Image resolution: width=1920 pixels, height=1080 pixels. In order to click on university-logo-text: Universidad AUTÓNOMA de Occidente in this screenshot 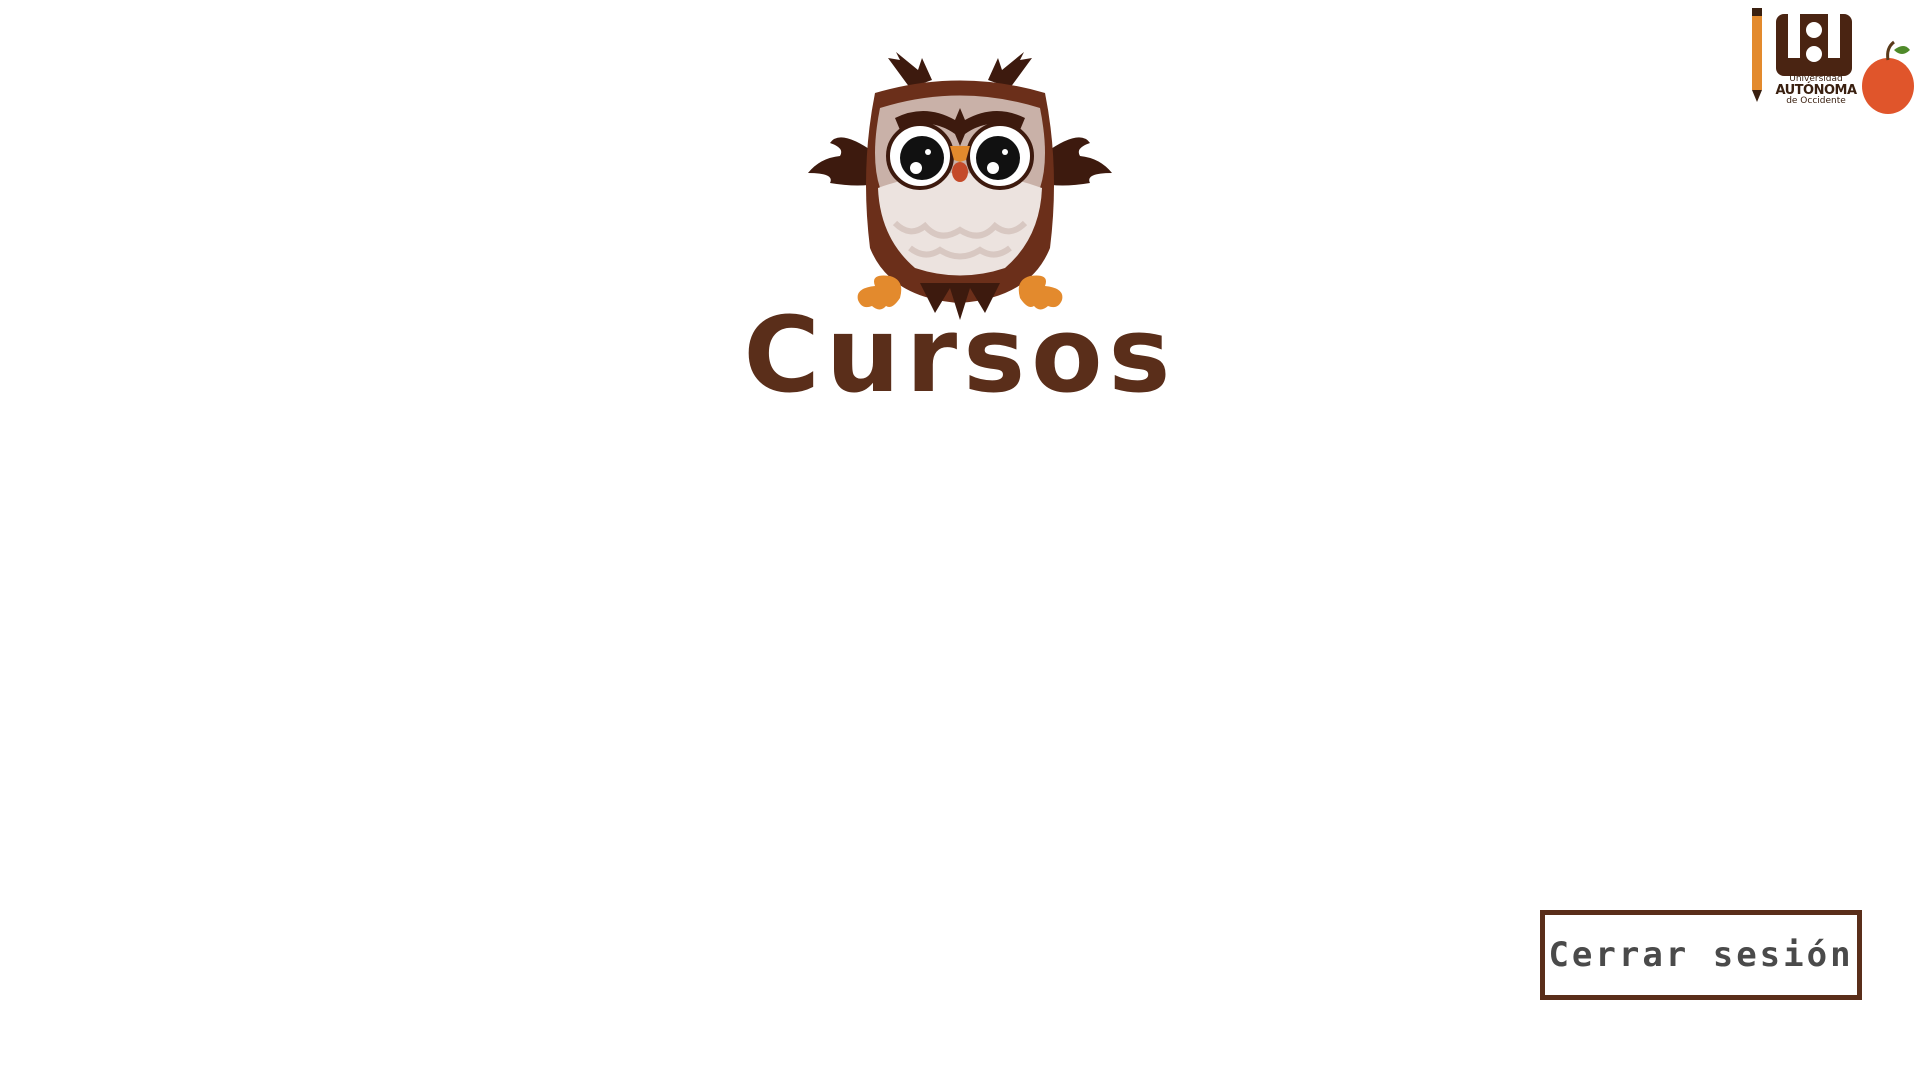, I will do `click(1816, 90)`.